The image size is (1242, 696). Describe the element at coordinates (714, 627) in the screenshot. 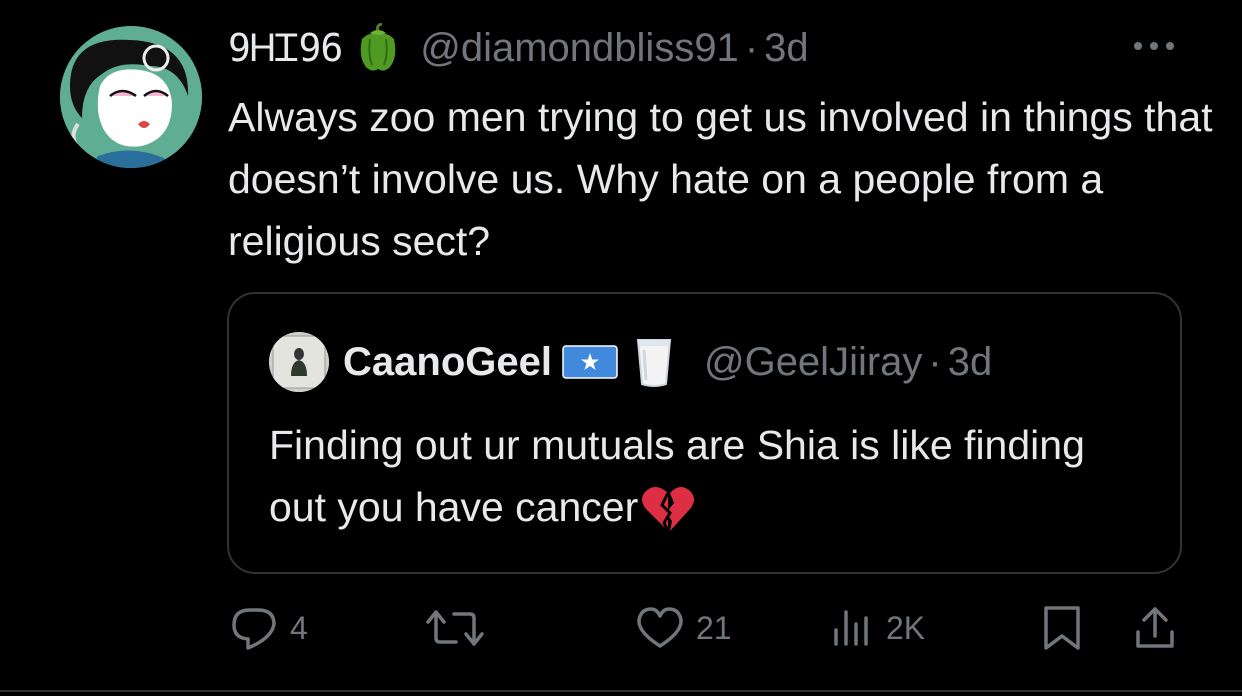

I see `like-count: 21` at that location.